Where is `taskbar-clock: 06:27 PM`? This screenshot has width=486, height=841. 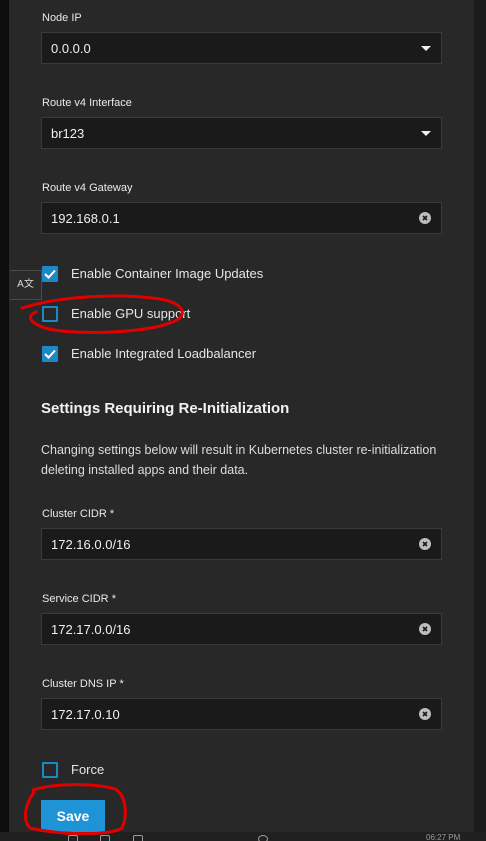 taskbar-clock: 06:27 PM is located at coordinates (443, 837).